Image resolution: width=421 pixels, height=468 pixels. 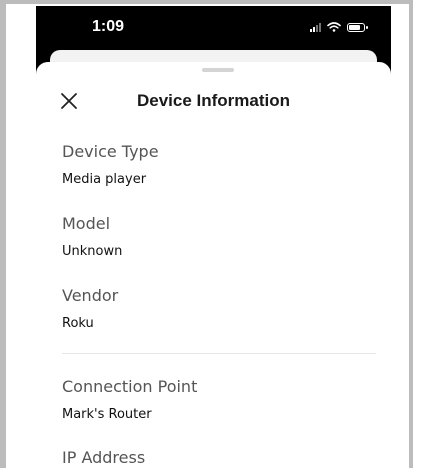 What do you see at coordinates (213, 100) in the screenshot?
I see `page-title: Device Information` at bounding box center [213, 100].